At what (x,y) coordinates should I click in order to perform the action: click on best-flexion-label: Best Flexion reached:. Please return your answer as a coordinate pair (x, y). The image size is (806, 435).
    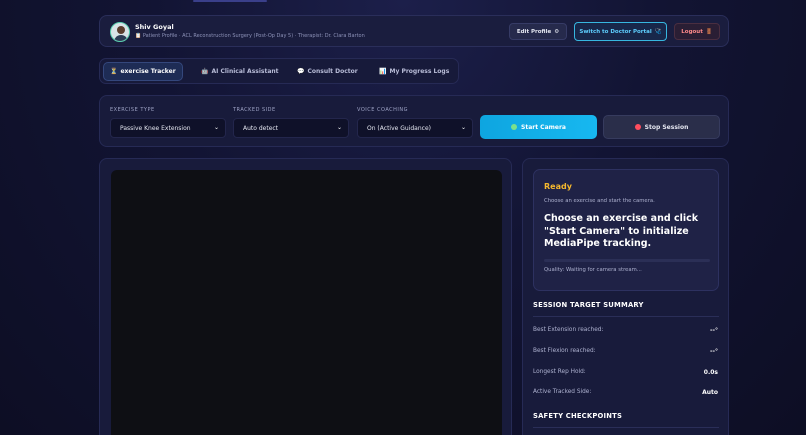
    Looking at the image, I should click on (564, 351).